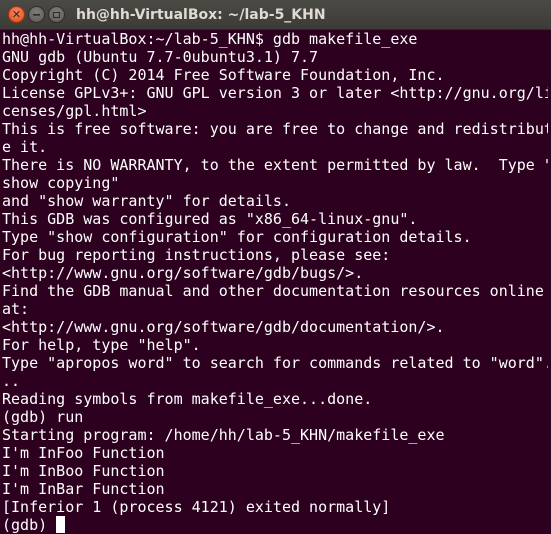 This screenshot has height=534, width=551. I want to click on terminal-prompt-line: (gdb), so click(276, 525).